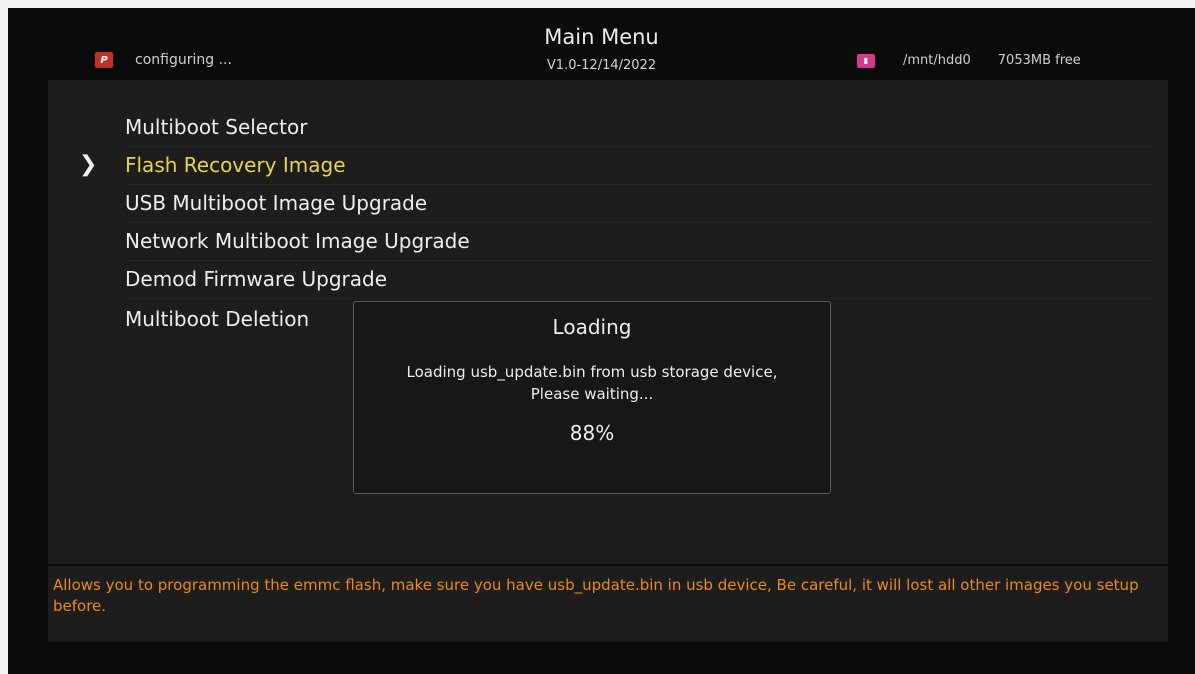  What do you see at coordinates (592, 433) in the screenshot?
I see `progress-percent: 88%` at bounding box center [592, 433].